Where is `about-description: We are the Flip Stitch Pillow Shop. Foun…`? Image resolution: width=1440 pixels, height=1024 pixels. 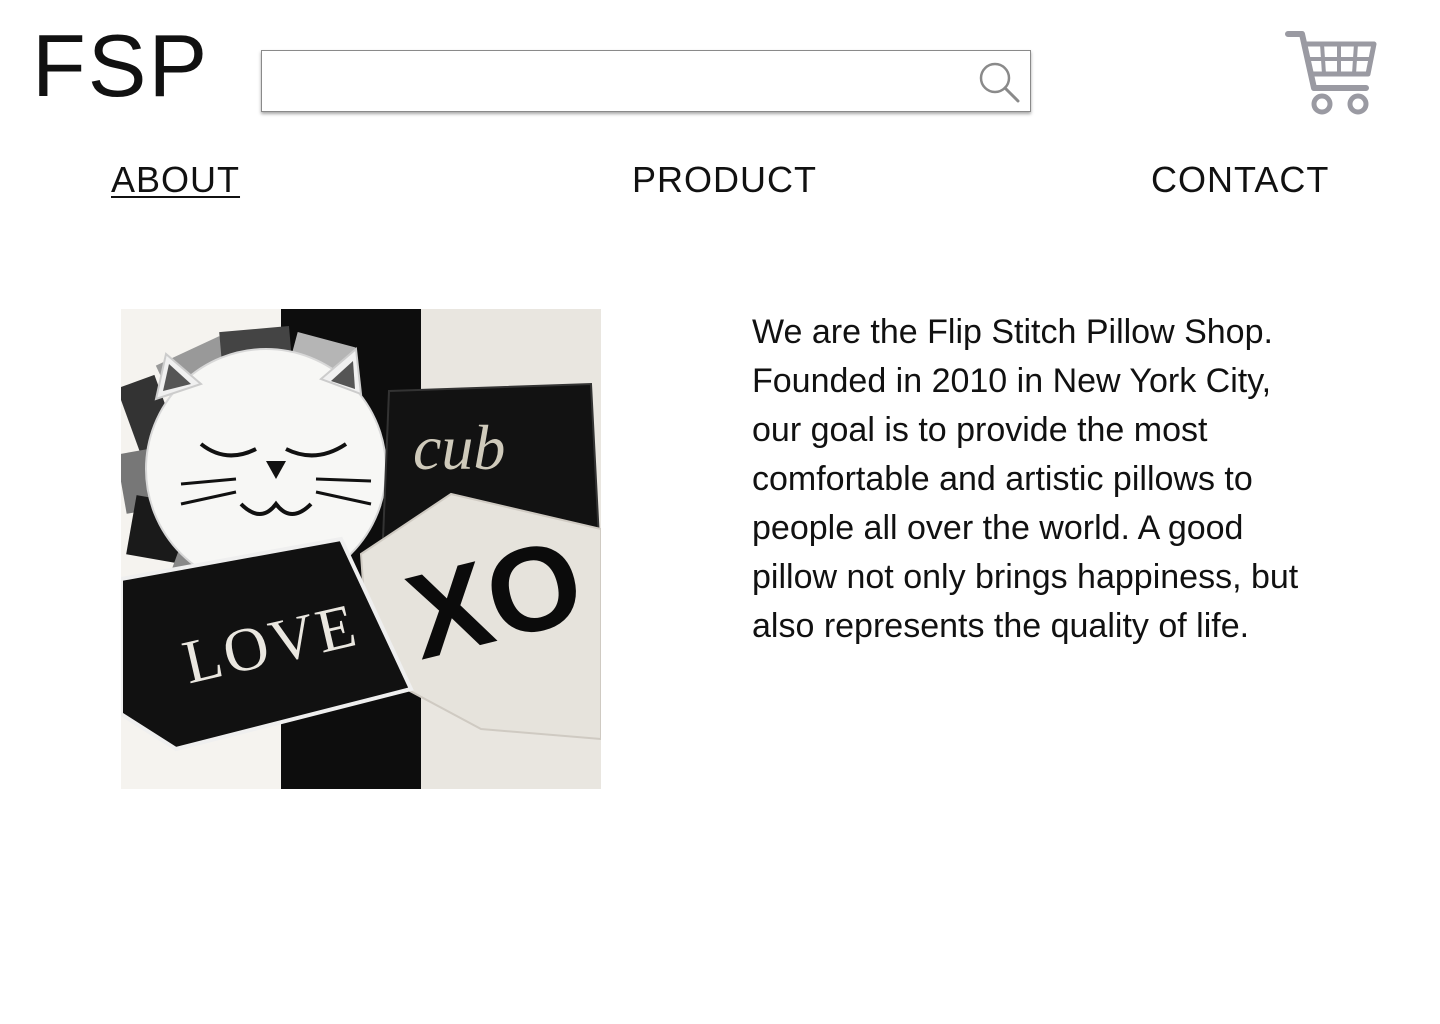 about-description: We are the Flip Stitch Pillow Shop. Foun… is located at coordinates (1025, 479).